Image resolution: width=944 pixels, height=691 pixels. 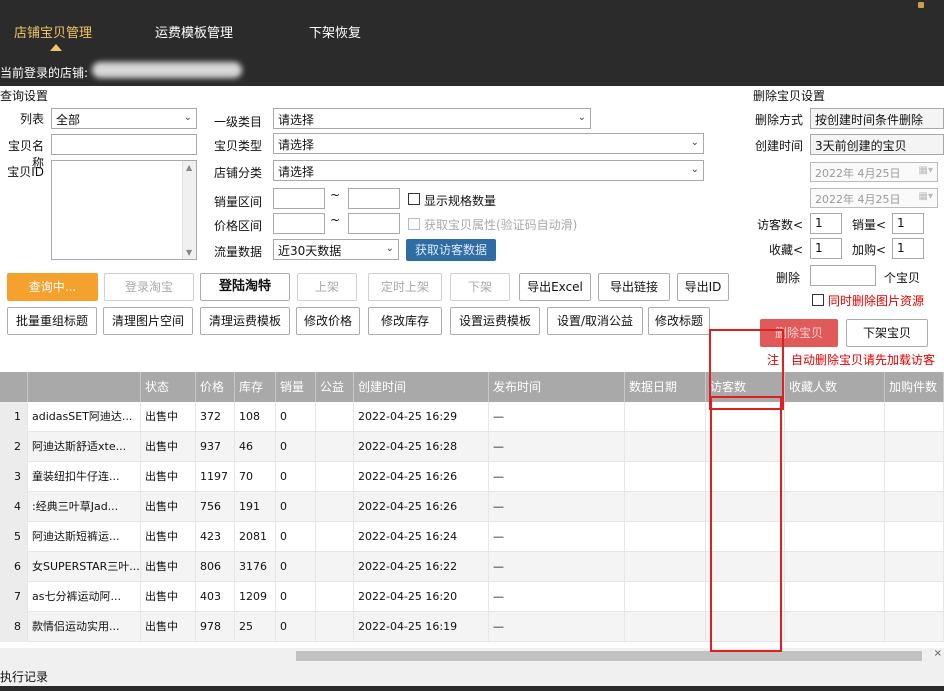 I want to click on cell-created: 2022-04-25 16:20, so click(x=421, y=597).